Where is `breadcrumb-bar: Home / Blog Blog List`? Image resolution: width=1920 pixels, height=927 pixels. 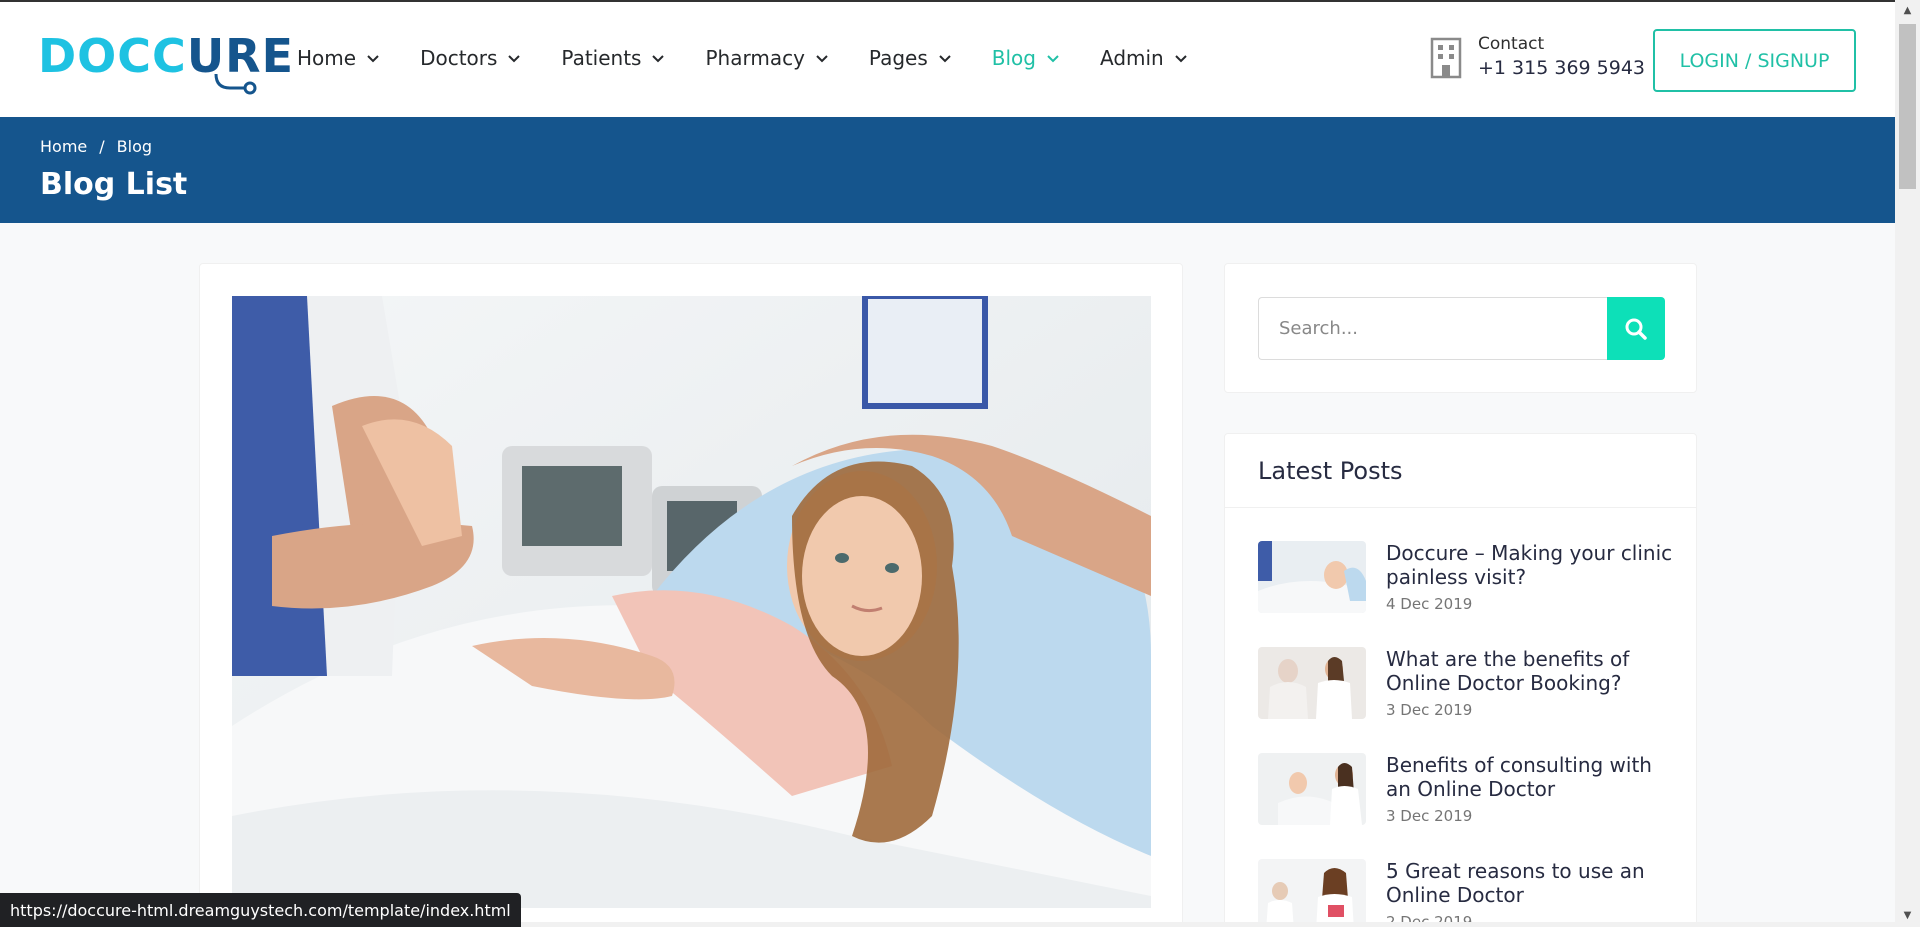 breadcrumb-bar: Home / Blog Blog List is located at coordinates (947, 170).